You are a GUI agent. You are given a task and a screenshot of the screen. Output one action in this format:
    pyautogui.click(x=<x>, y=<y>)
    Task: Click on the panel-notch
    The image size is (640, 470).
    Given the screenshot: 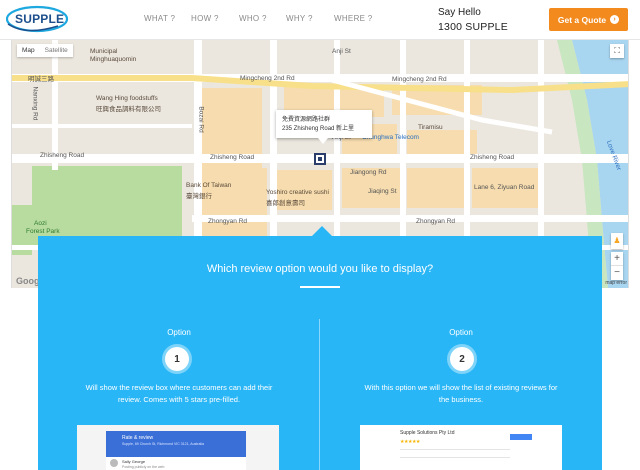 What is the action you would take?
    pyautogui.click(x=322, y=231)
    